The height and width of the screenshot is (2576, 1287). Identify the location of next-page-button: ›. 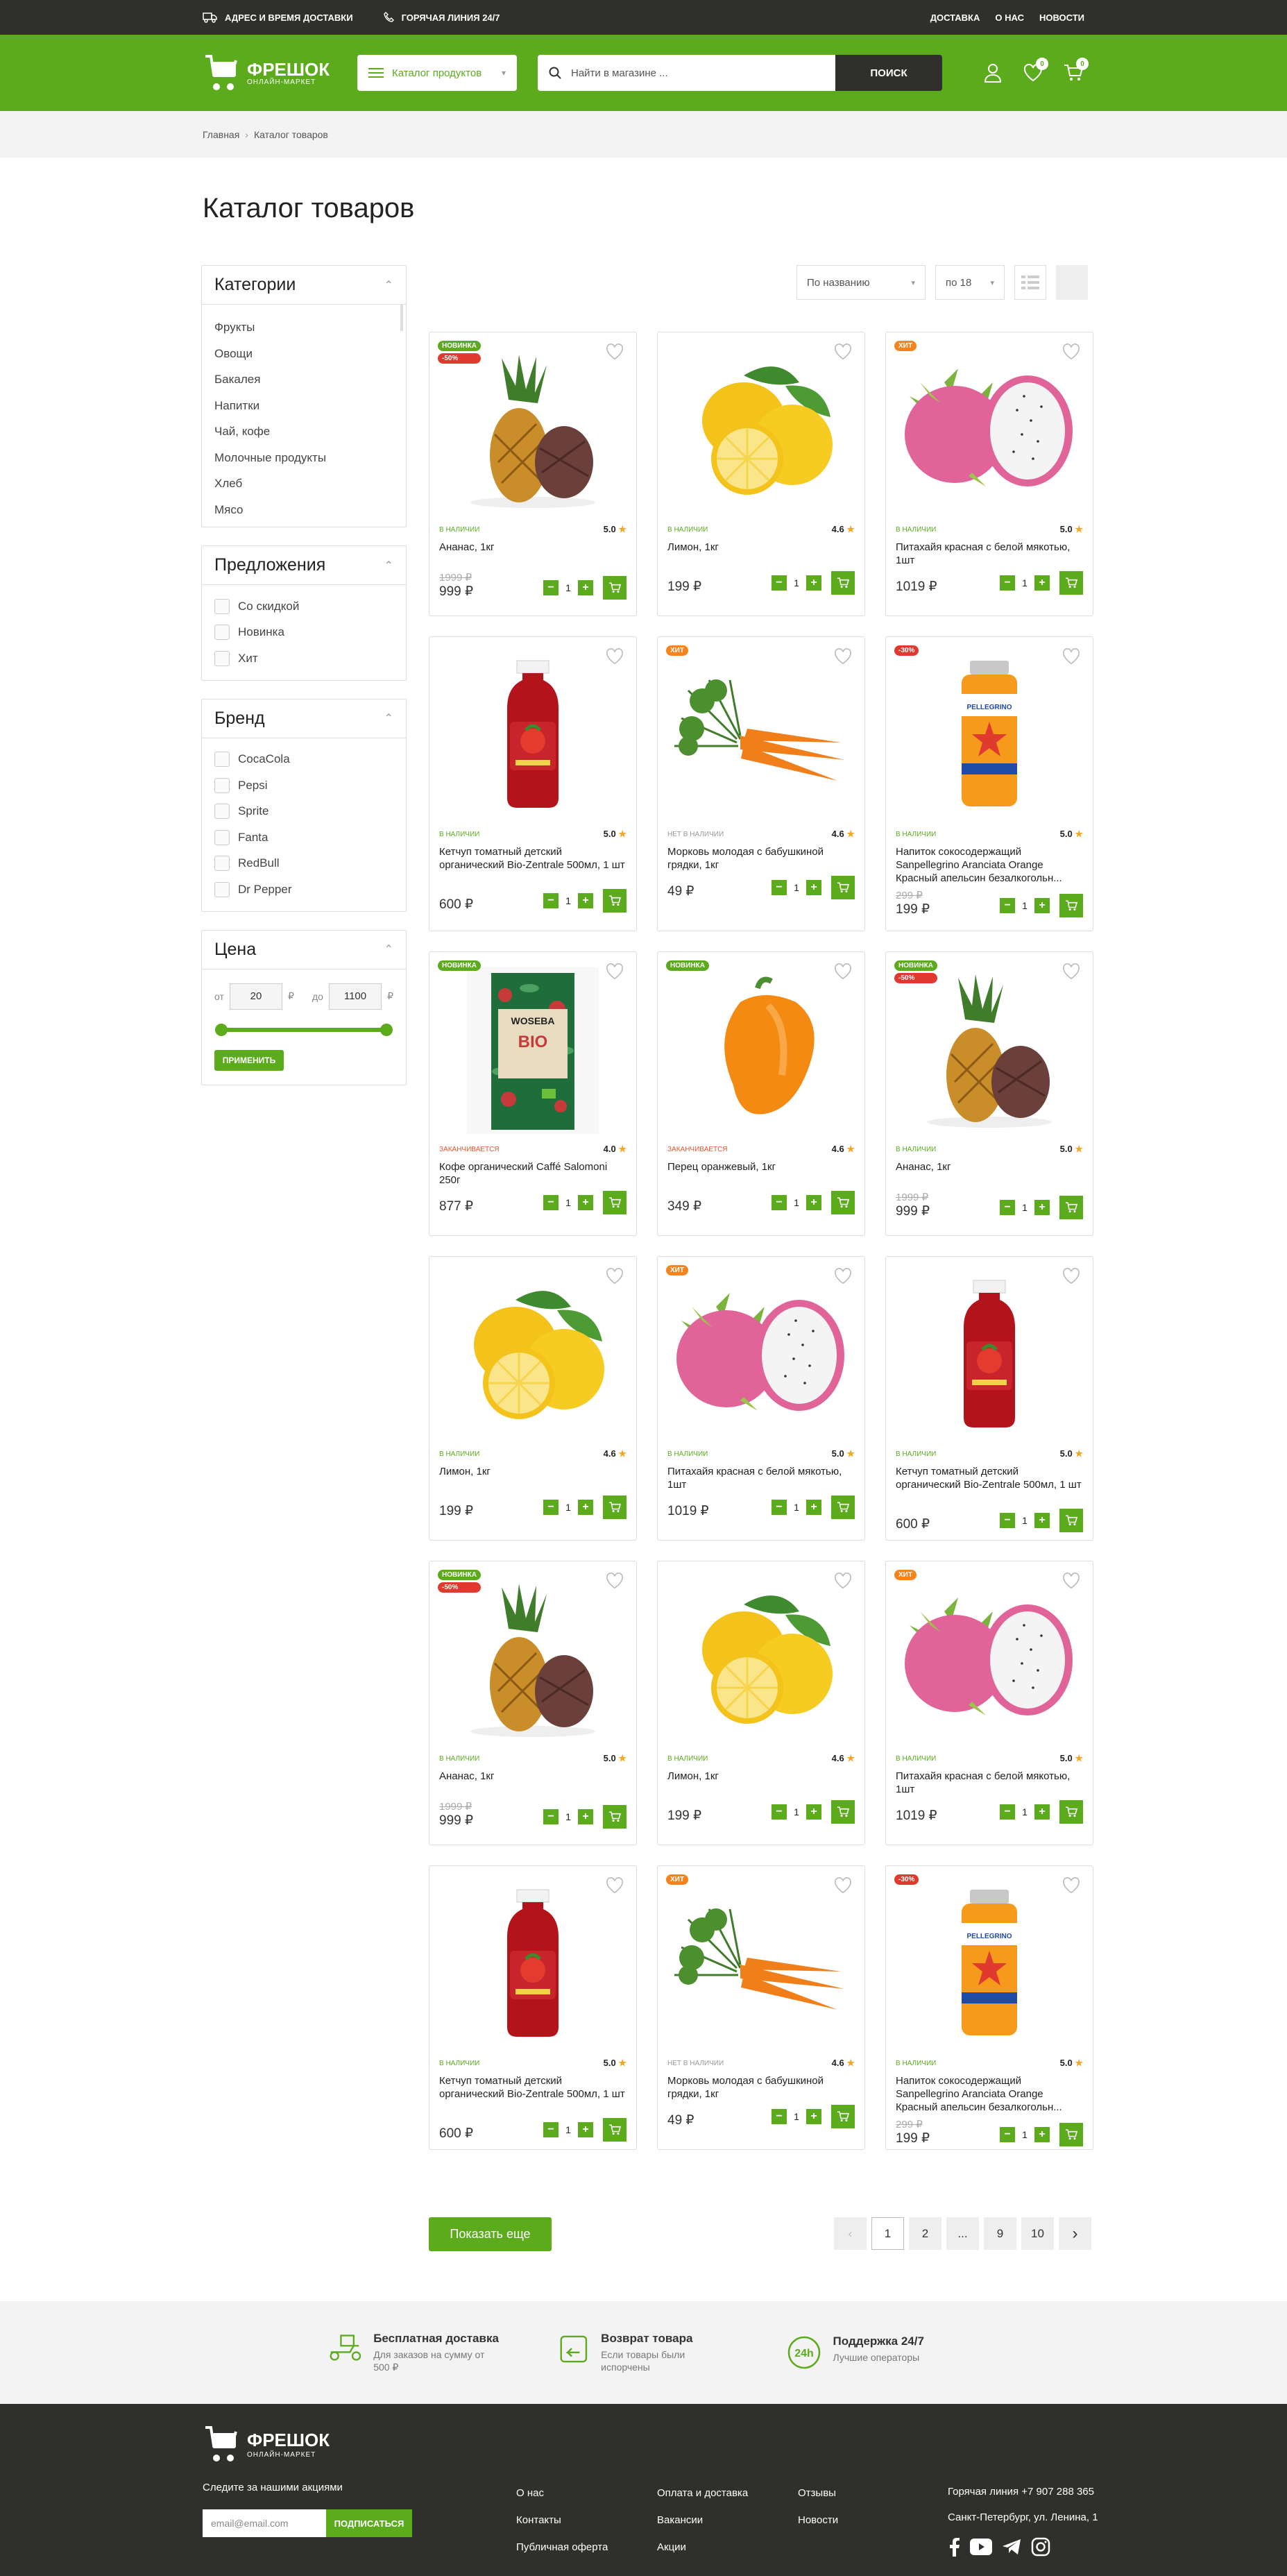
(1075, 2233).